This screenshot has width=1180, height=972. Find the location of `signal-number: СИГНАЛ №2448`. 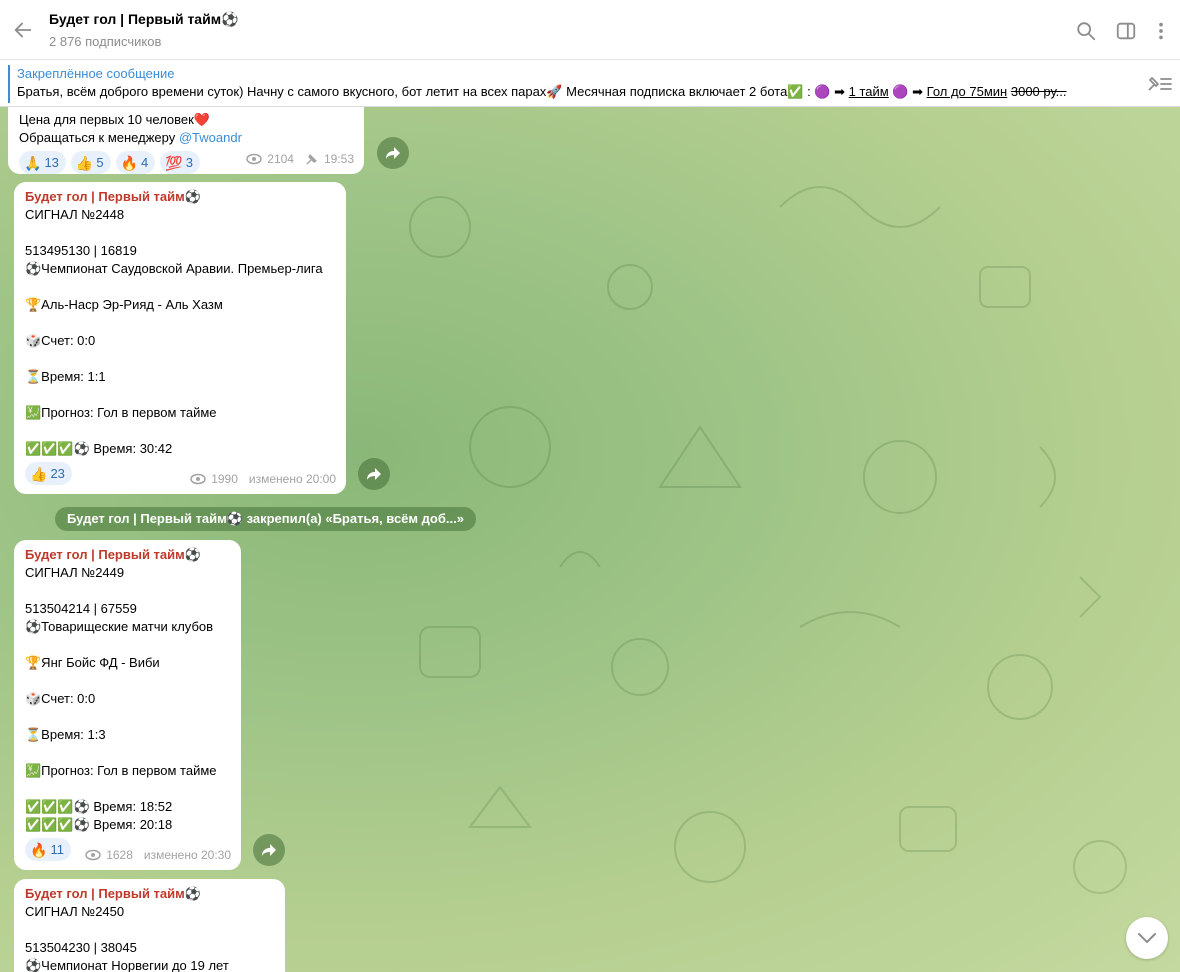

signal-number: СИГНАЛ №2448 is located at coordinates (75, 214).